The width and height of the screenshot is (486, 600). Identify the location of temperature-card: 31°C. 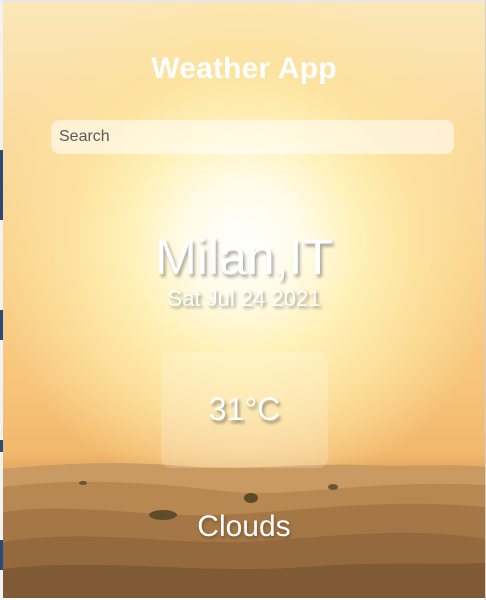
(244, 410).